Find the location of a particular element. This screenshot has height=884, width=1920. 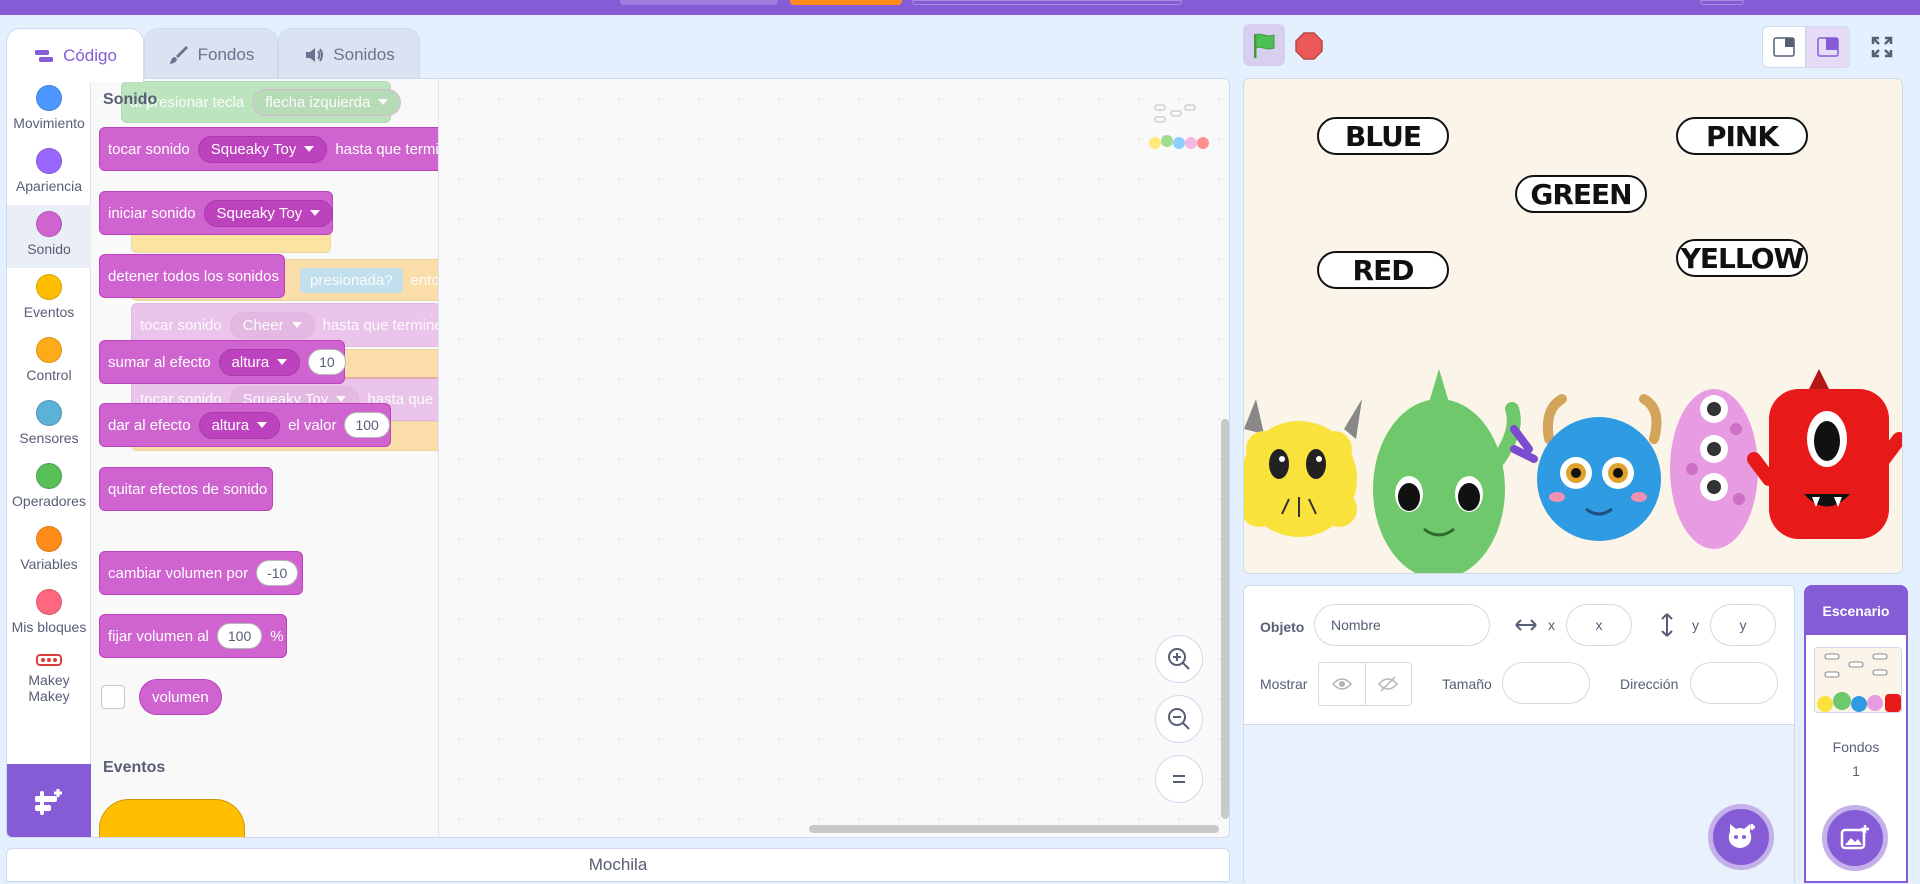

share-button is located at coordinates (846, 2).